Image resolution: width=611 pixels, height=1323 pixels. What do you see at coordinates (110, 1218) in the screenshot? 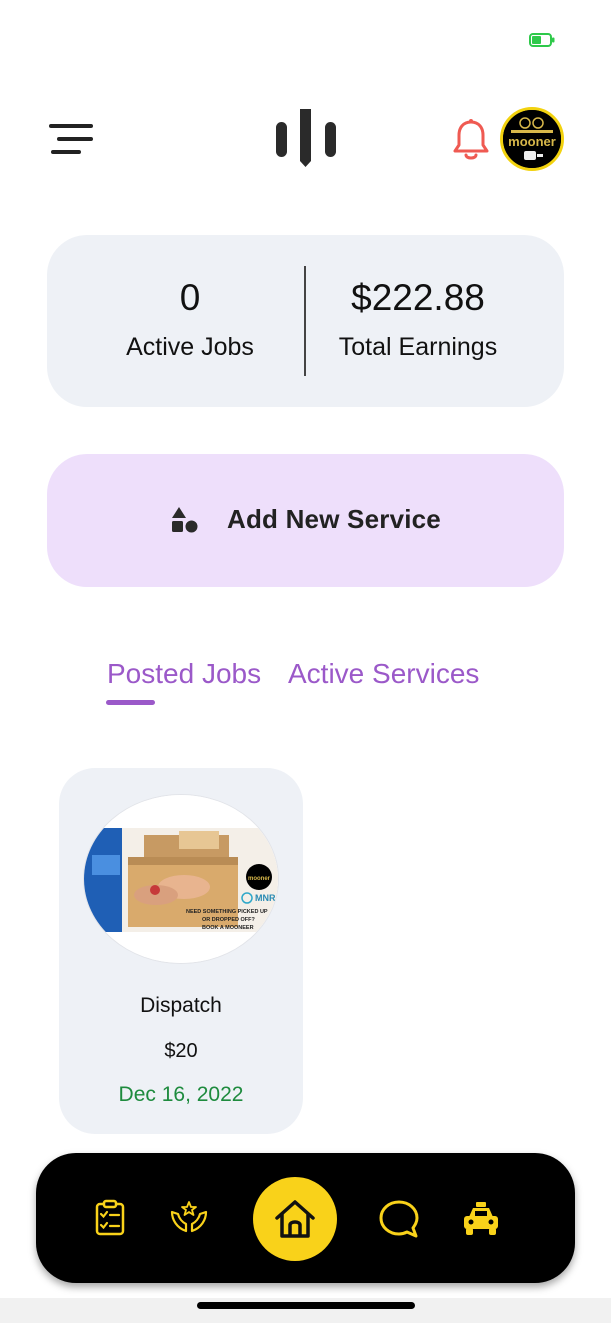
I see `clipboard-checklist-icon` at bounding box center [110, 1218].